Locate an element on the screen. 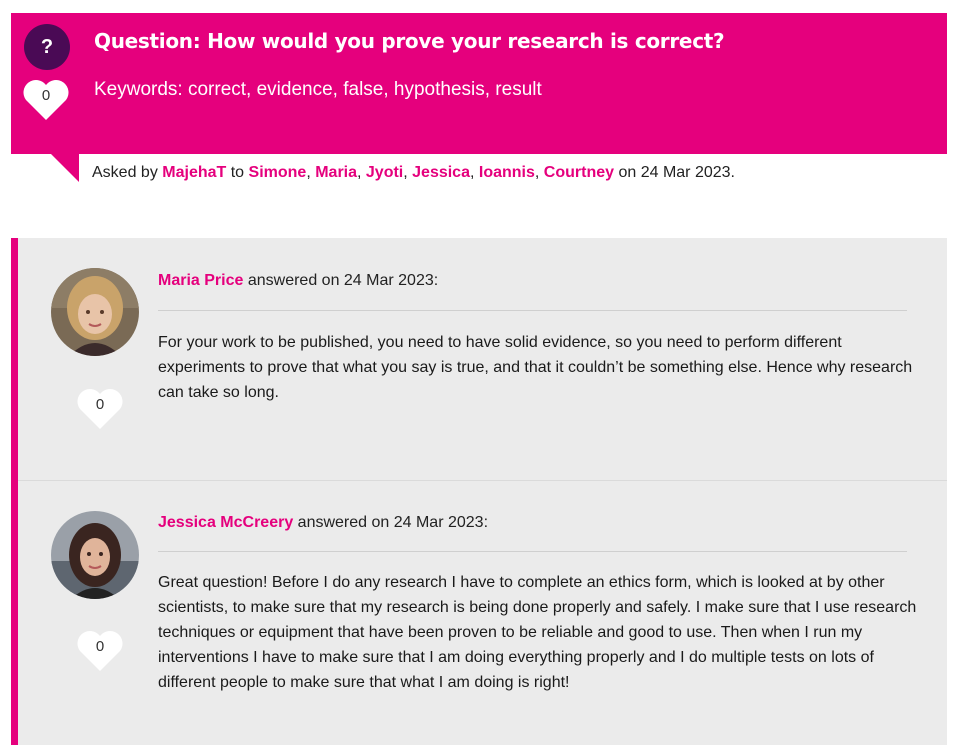 This screenshot has width=961, height=752. answer-meta: Maria Price answered on 24 Mar 2023: is located at coordinates (298, 281).